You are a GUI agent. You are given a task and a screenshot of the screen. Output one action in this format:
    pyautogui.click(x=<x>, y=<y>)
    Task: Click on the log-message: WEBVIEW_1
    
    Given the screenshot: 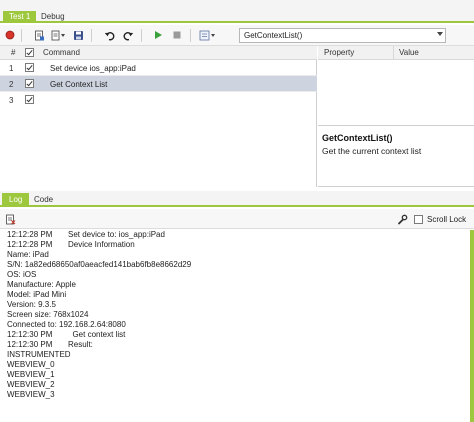 What is the action you would take?
    pyautogui.click(x=31, y=374)
    